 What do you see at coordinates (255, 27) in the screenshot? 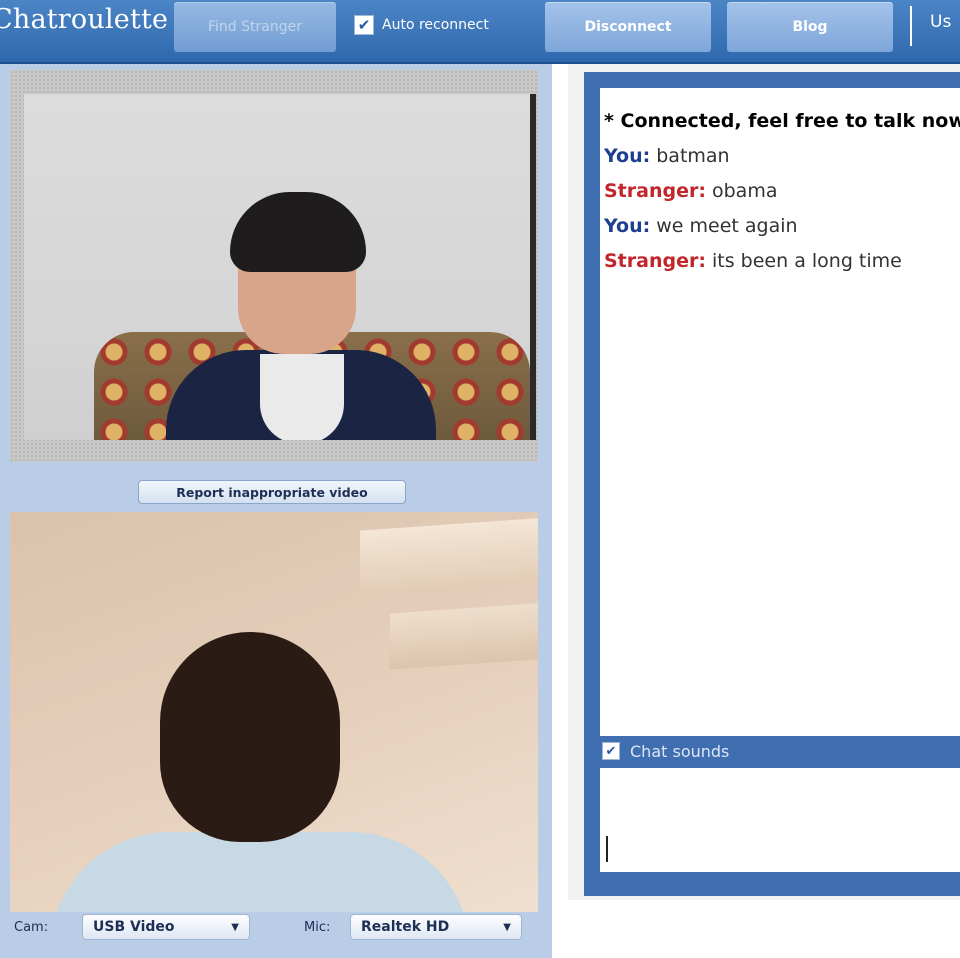
I see `find-stranger-button: Find Stranger` at bounding box center [255, 27].